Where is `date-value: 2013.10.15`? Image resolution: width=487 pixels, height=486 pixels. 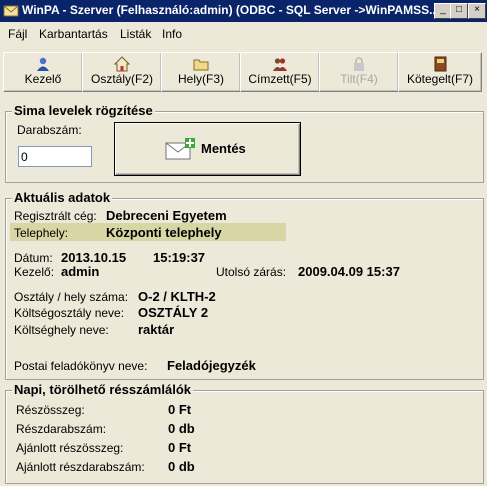
date-value: 2013.10.15 is located at coordinates (94, 257).